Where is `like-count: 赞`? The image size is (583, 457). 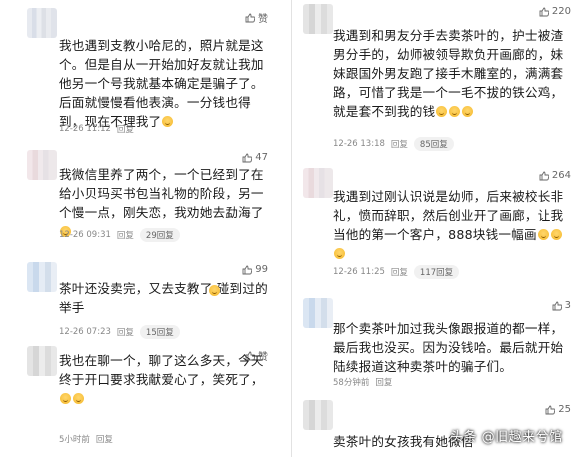 like-count: 赞 is located at coordinates (263, 19).